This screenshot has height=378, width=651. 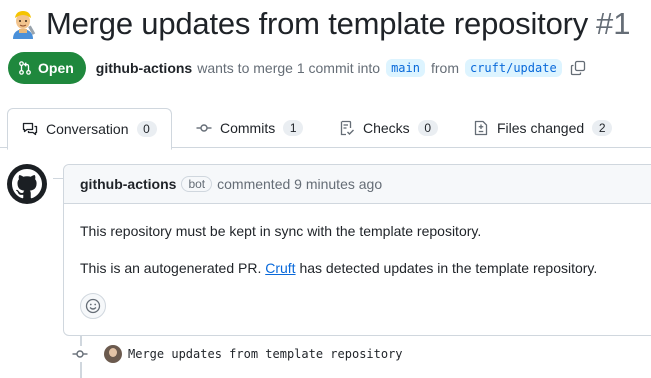 What do you see at coordinates (602, 128) in the screenshot?
I see `tab-count: 2` at bounding box center [602, 128].